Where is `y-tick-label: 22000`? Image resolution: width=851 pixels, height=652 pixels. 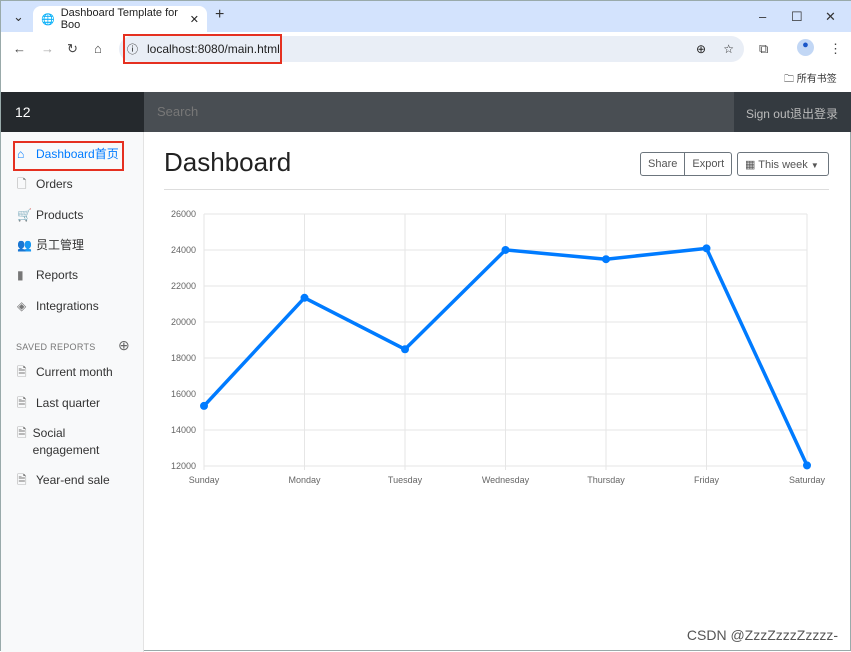
y-tick-label: 22000 is located at coordinates (183, 286).